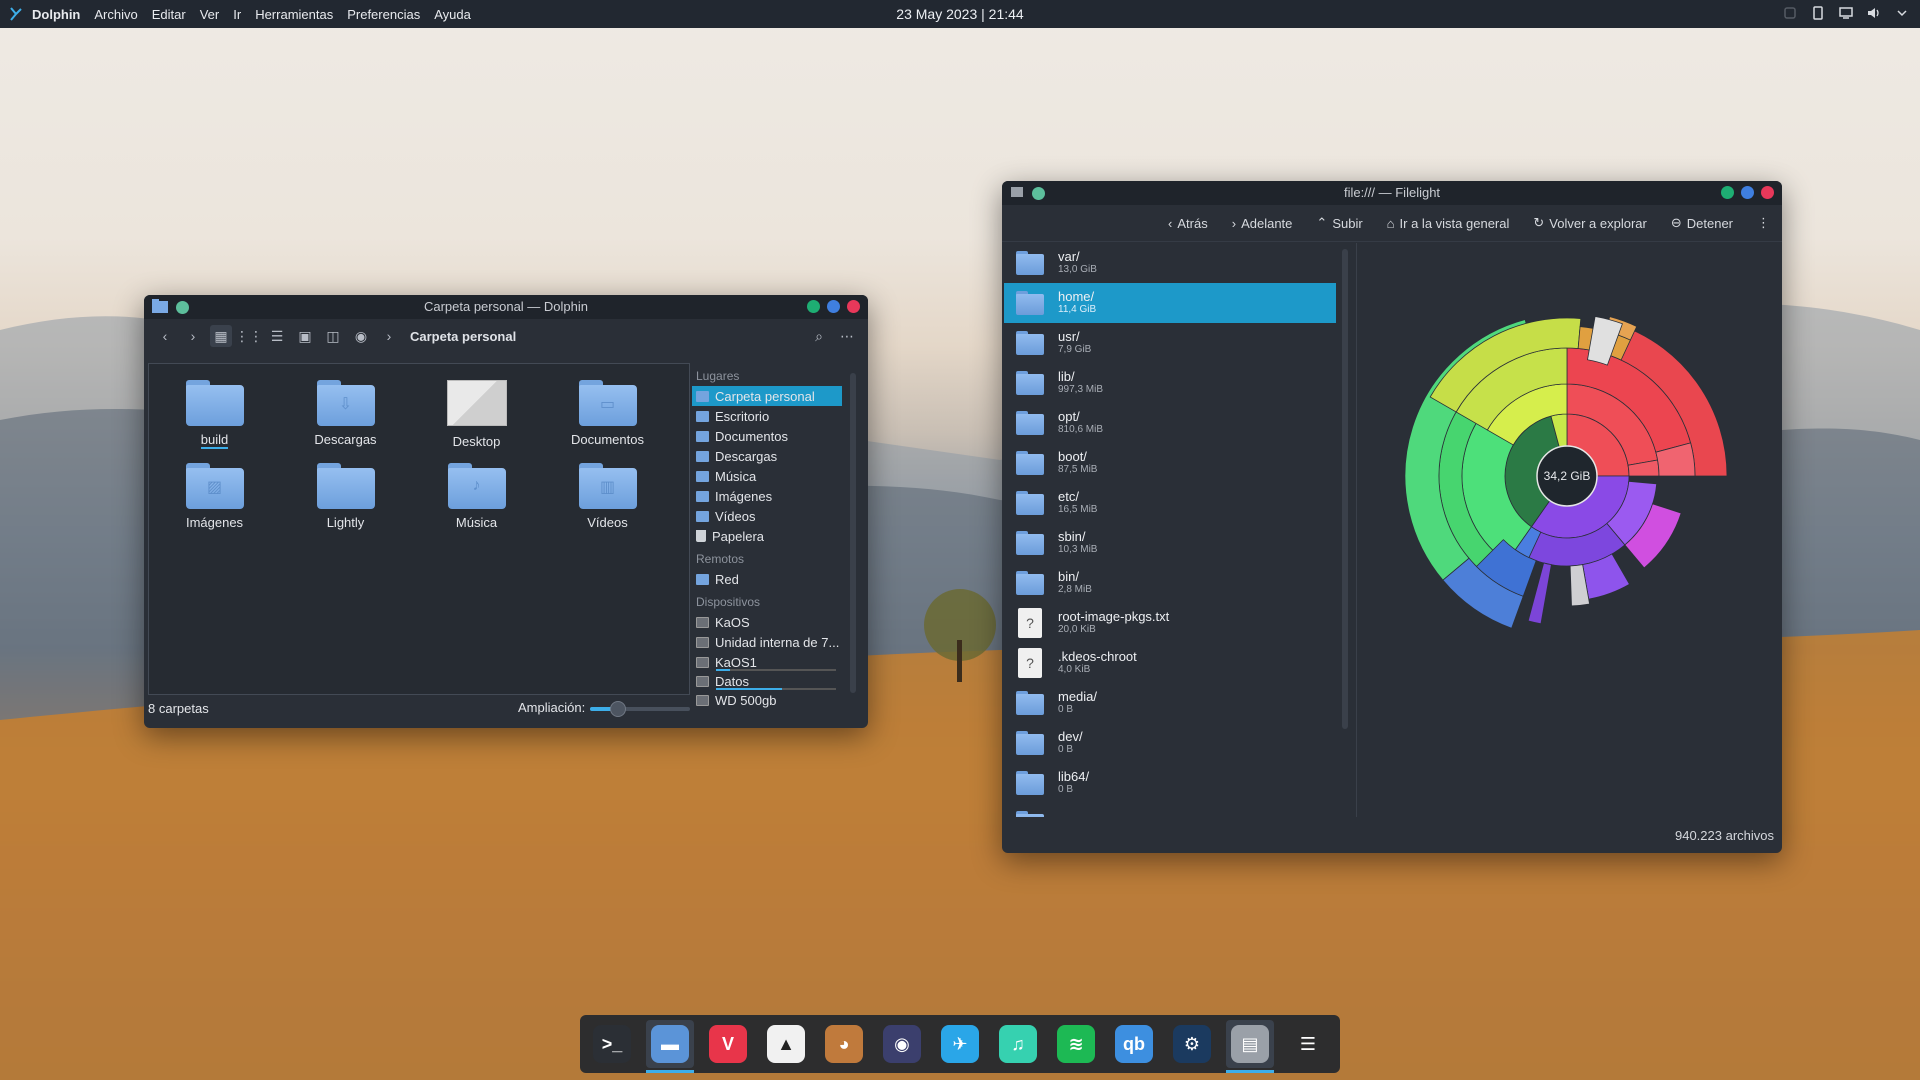 This screenshot has height=1080, width=1920. Describe the element at coordinates (1192, 1044) in the screenshot. I see `steam-icon: ⚙` at that location.